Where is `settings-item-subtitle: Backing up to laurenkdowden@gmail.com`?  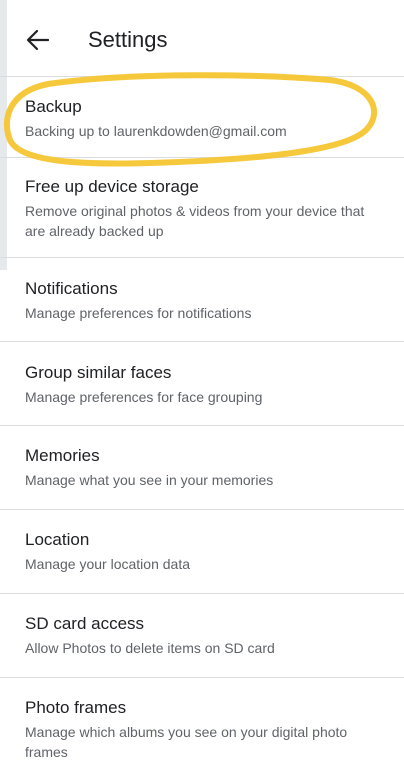 settings-item-subtitle: Backing up to laurenkdowden@gmail.com is located at coordinates (156, 131).